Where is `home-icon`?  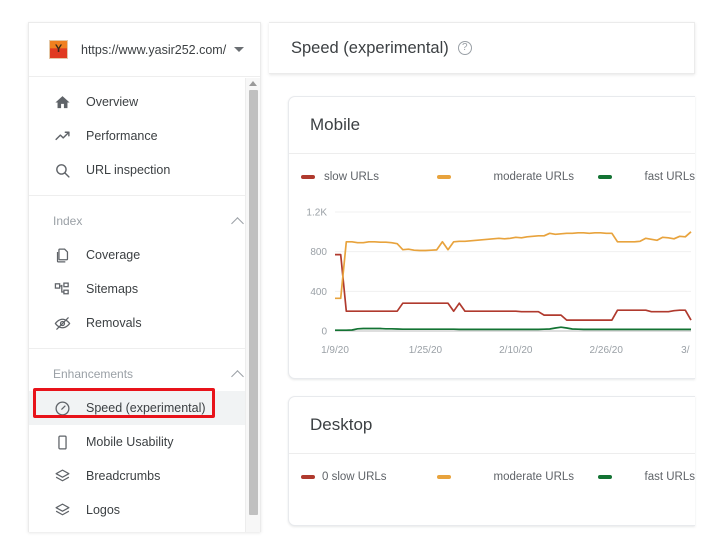
home-icon is located at coordinates (62, 102).